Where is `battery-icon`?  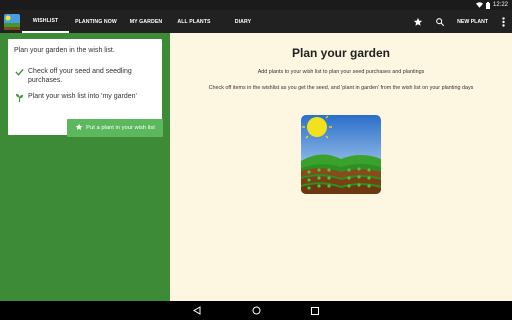
battery-icon is located at coordinates (487, 5).